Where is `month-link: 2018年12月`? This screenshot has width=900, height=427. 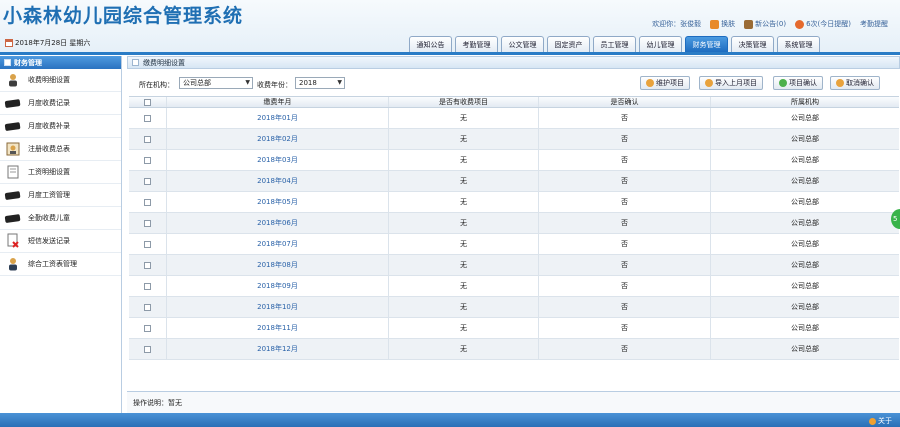
month-link: 2018年12月 is located at coordinates (277, 349).